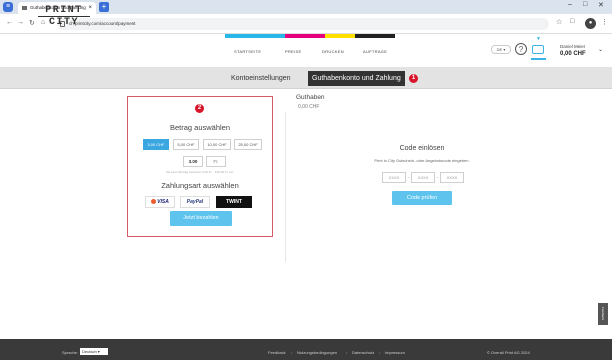  What do you see at coordinates (375, 51) in the screenshot?
I see `nav-auftraege: AUFTRÄGE` at bounding box center [375, 51].